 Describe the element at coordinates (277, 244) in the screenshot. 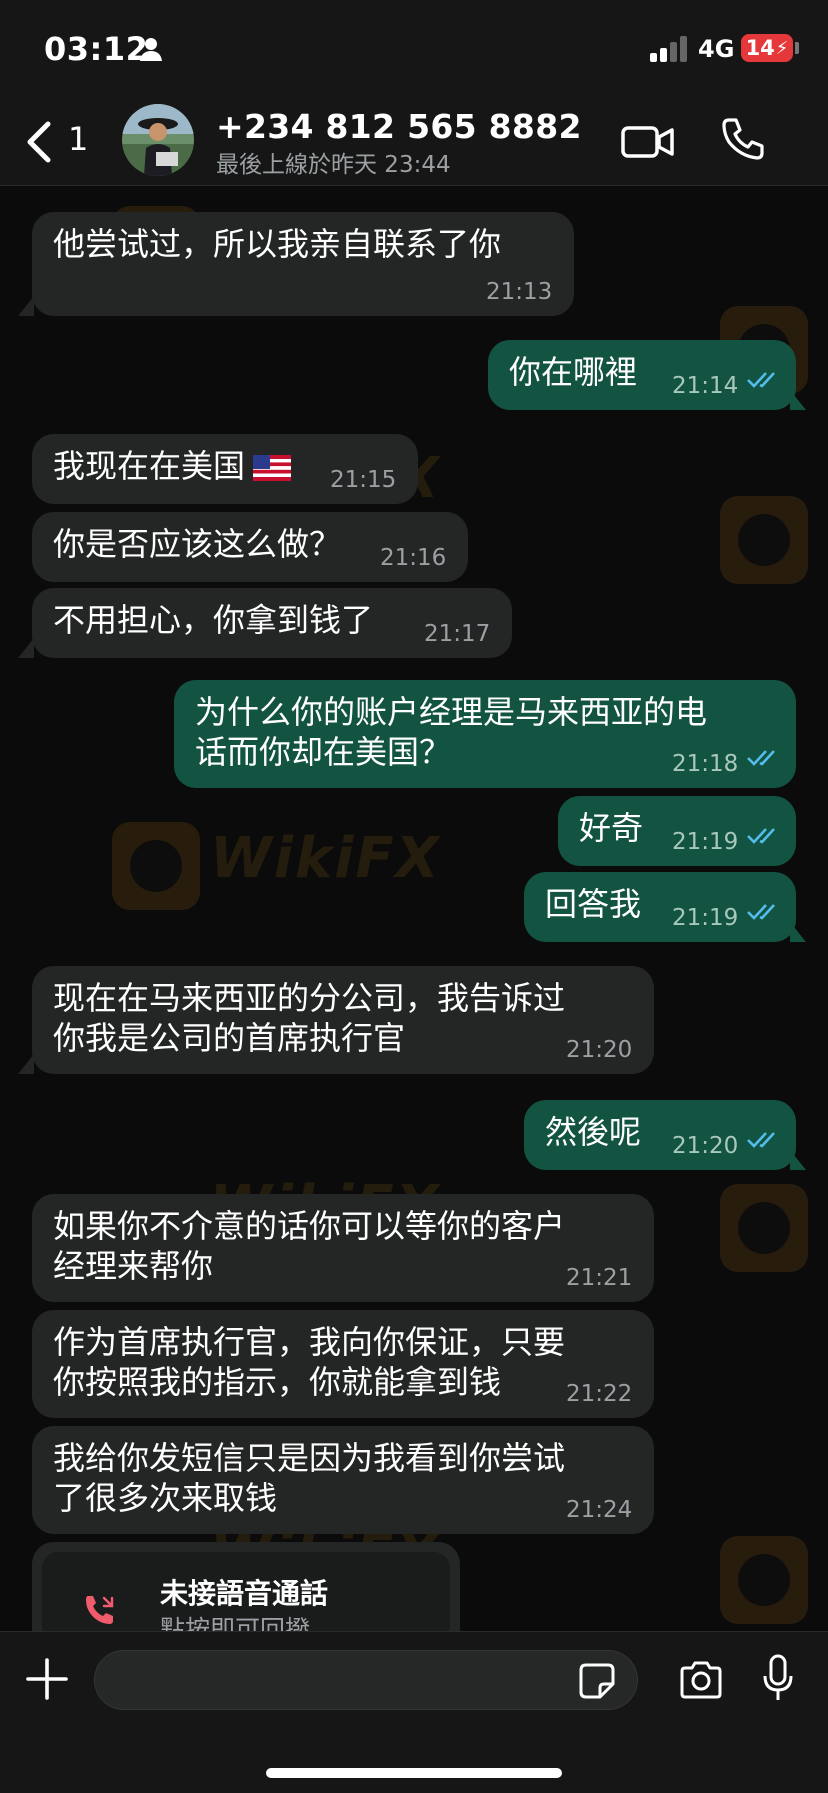

I see `message-text: 他尝试过，所以我亲自联系了你` at that location.